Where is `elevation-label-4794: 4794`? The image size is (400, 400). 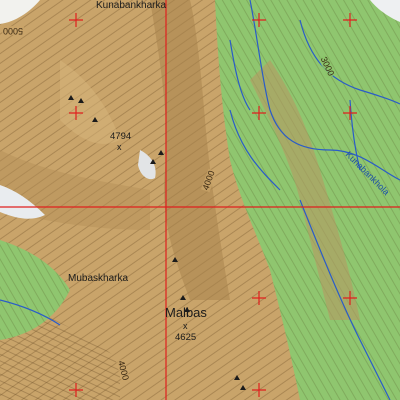
elevation-label-4794: 4794 is located at coordinates (121, 136).